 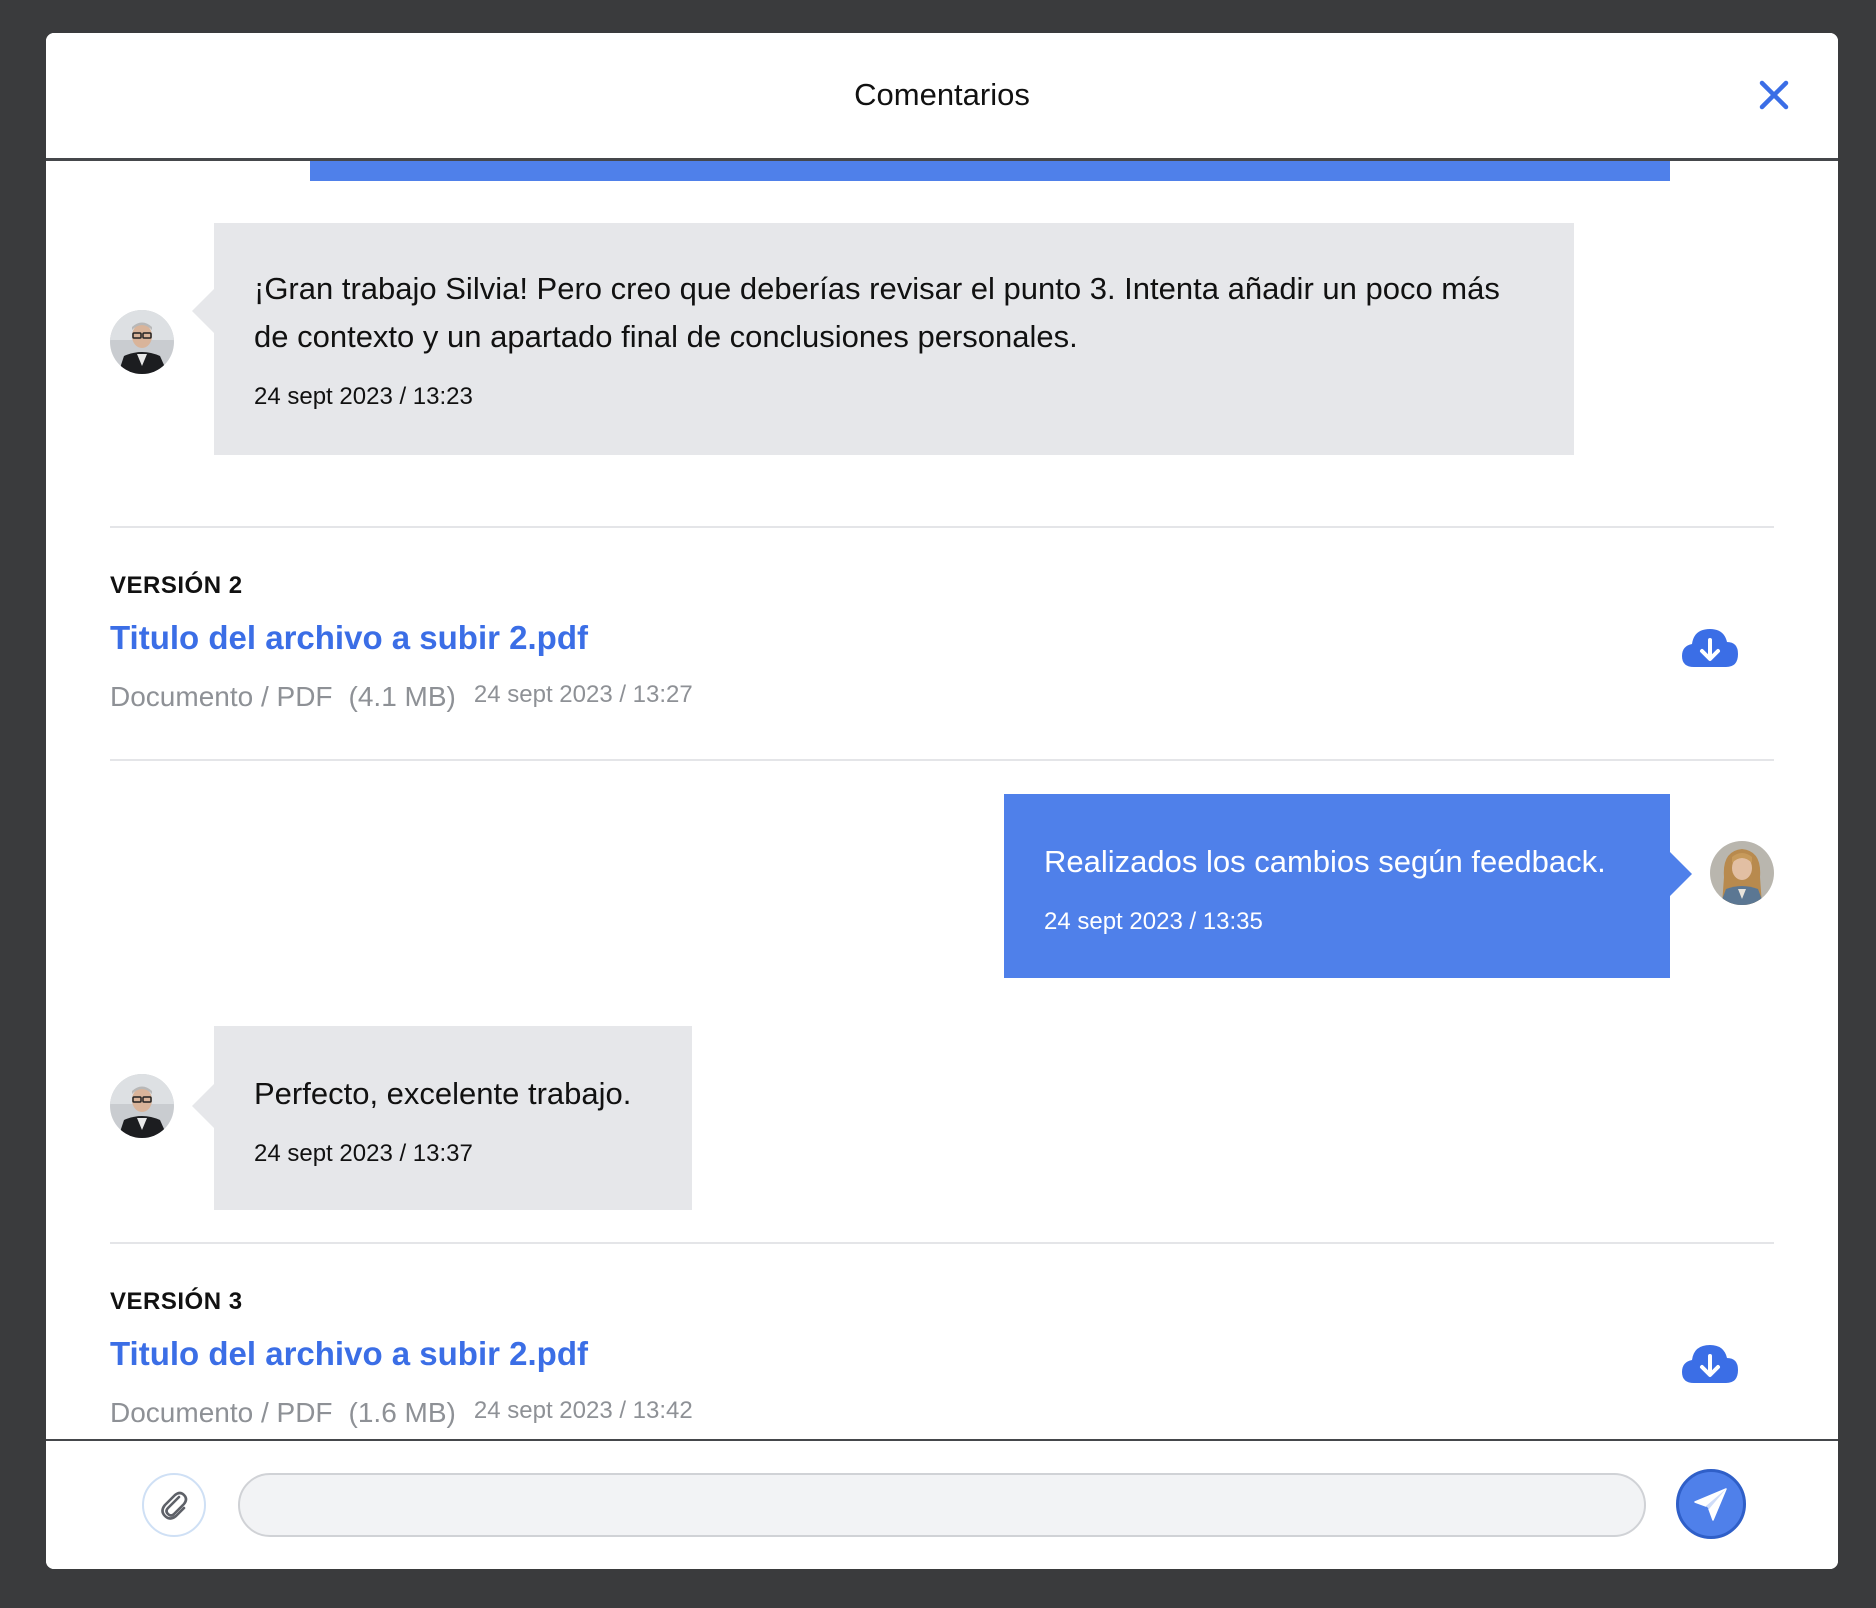 I want to click on close-button, so click(x=1774, y=95).